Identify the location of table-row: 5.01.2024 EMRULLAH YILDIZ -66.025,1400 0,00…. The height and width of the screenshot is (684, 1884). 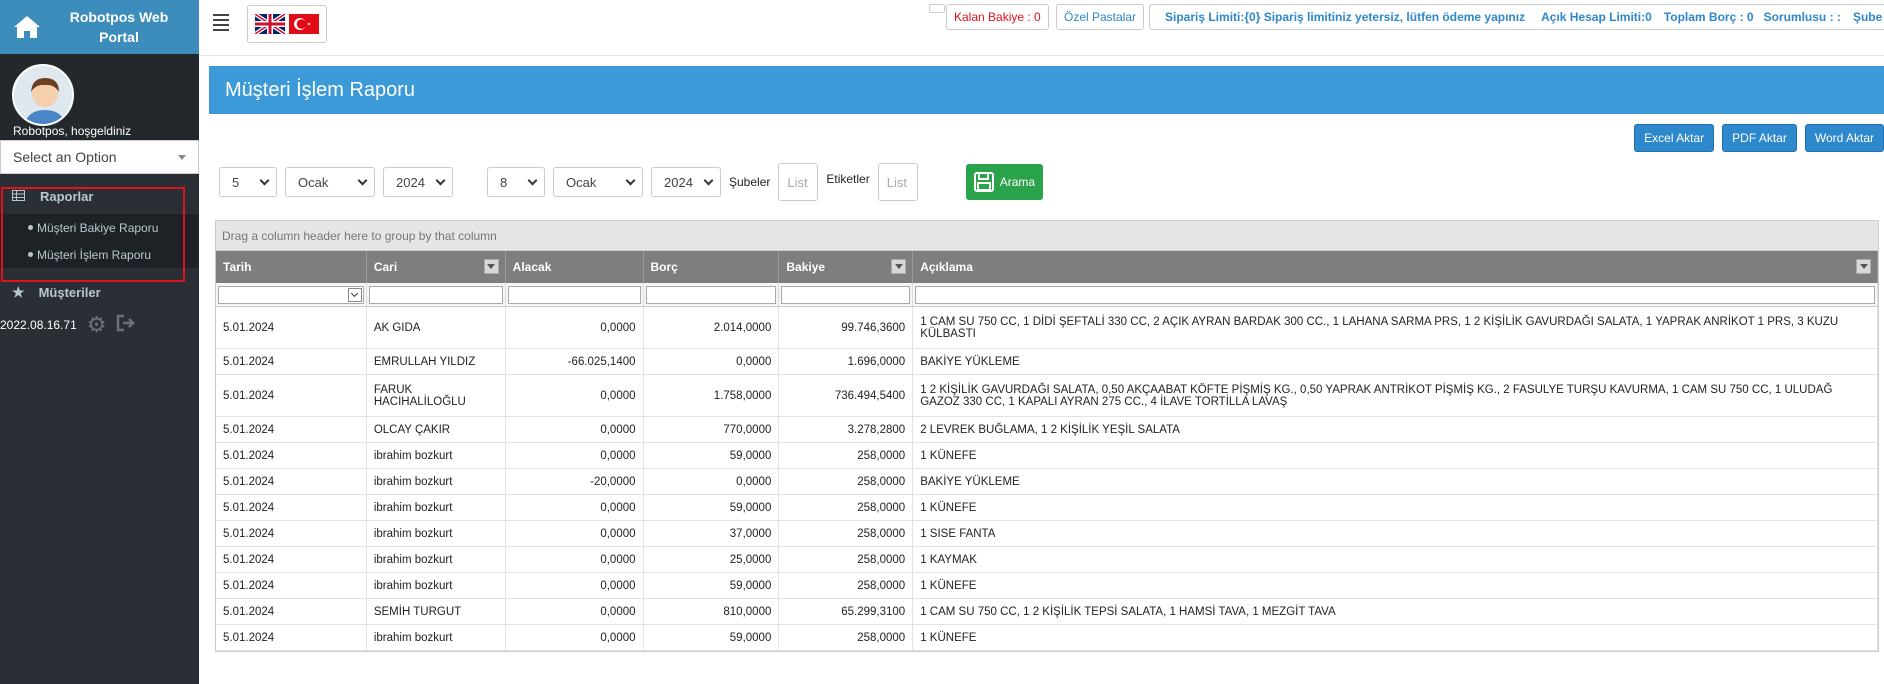
(1047, 362).